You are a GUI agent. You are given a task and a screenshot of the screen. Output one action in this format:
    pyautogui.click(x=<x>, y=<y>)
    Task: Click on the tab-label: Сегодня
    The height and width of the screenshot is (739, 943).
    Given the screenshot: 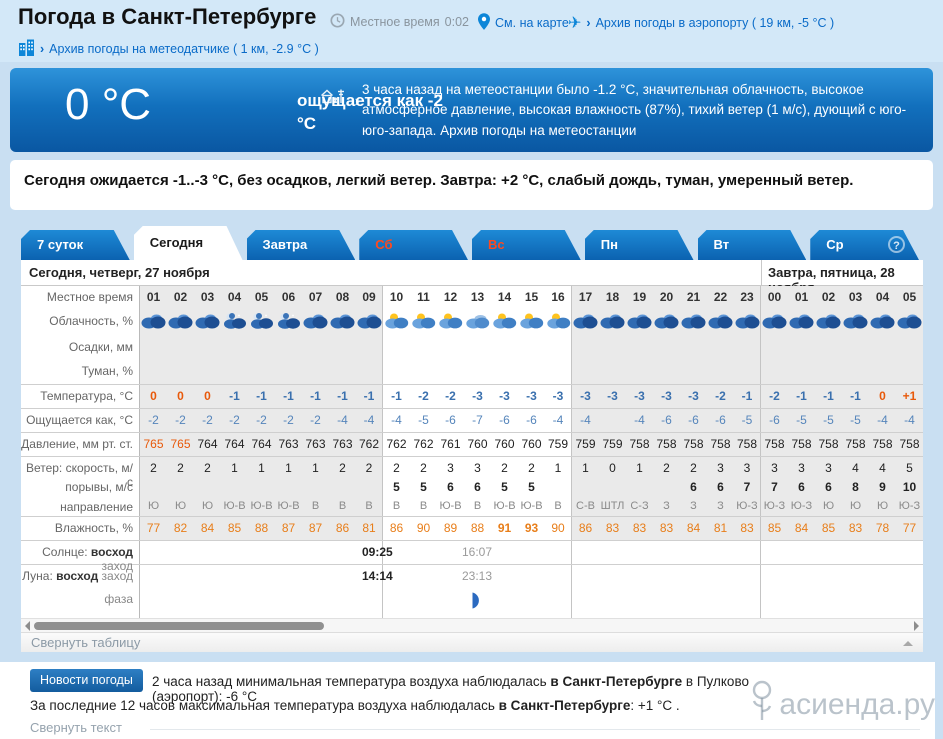 What is the action you would take?
    pyautogui.click(x=176, y=242)
    